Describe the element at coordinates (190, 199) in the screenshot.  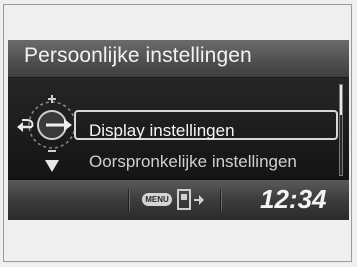
I see `door-exit-icon` at that location.